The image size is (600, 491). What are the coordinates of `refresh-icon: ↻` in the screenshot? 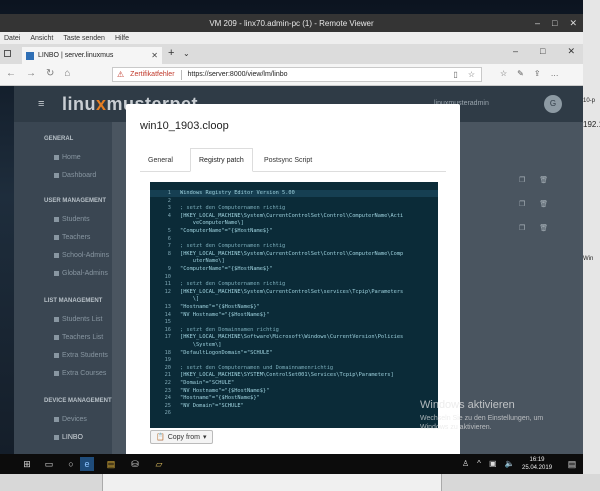 It's located at (50, 73).